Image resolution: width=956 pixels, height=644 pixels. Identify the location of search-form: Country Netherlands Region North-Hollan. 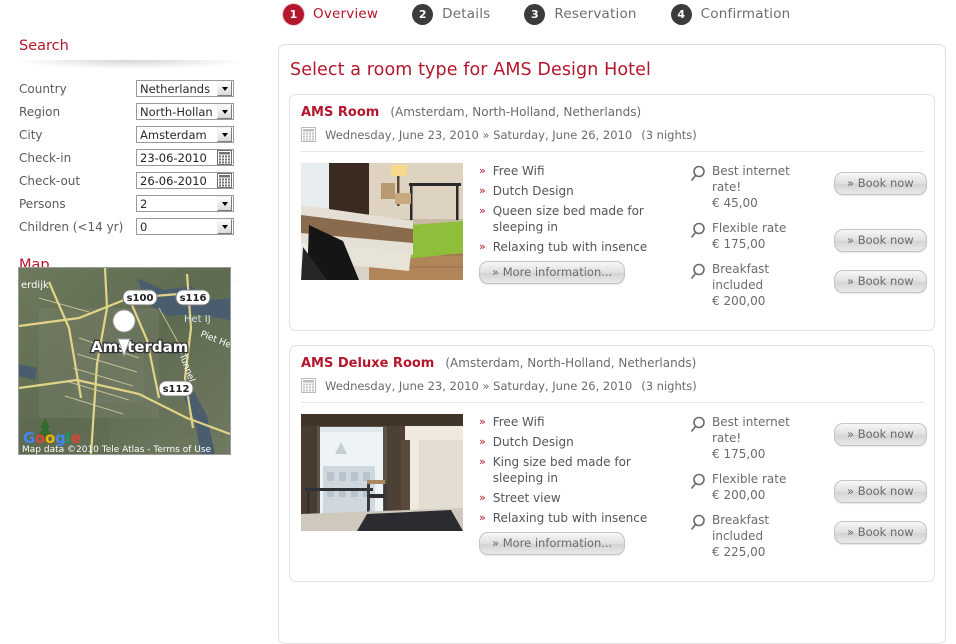
(126, 157).